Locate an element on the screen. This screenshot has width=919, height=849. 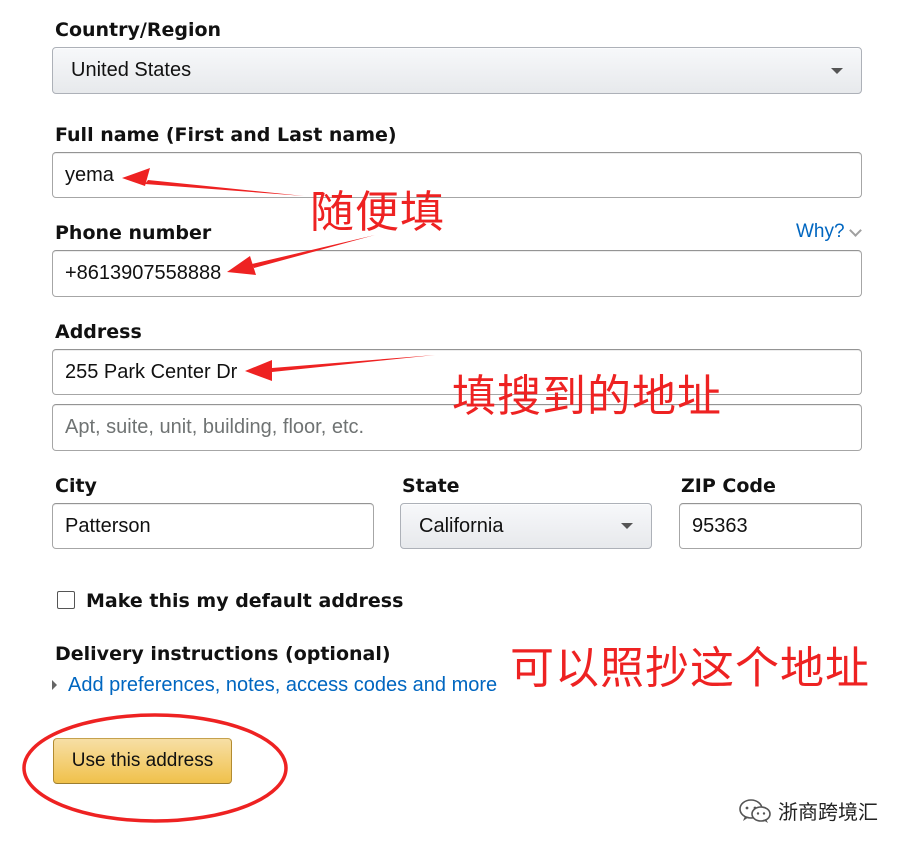
full-name-label: Full name (First and Last name) is located at coordinates (226, 135).